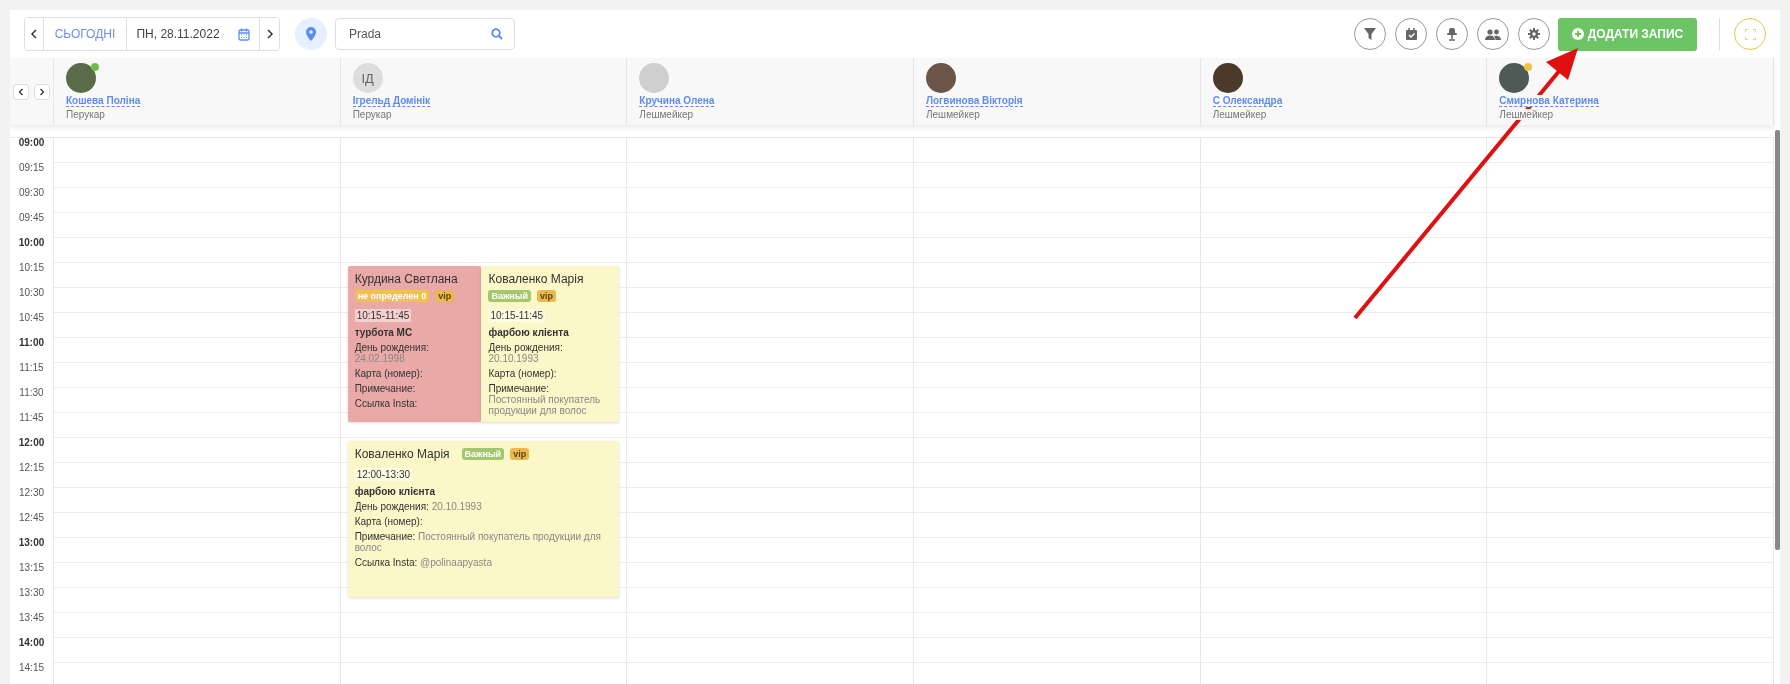  What do you see at coordinates (367, 78) in the screenshot?
I see `avatar-initials: ІД` at bounding box center [367, 78].